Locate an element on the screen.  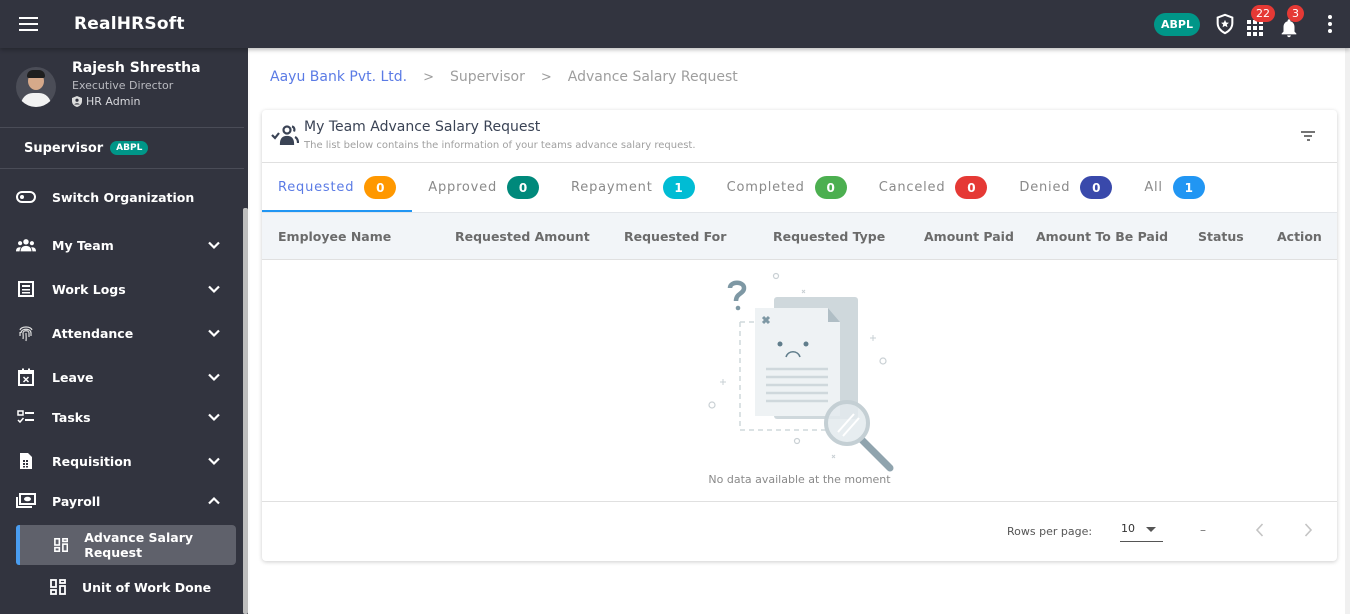
sidebar-subitem-unit-of-work-done: Unit of Work Done is located at coordinates (126, 587).